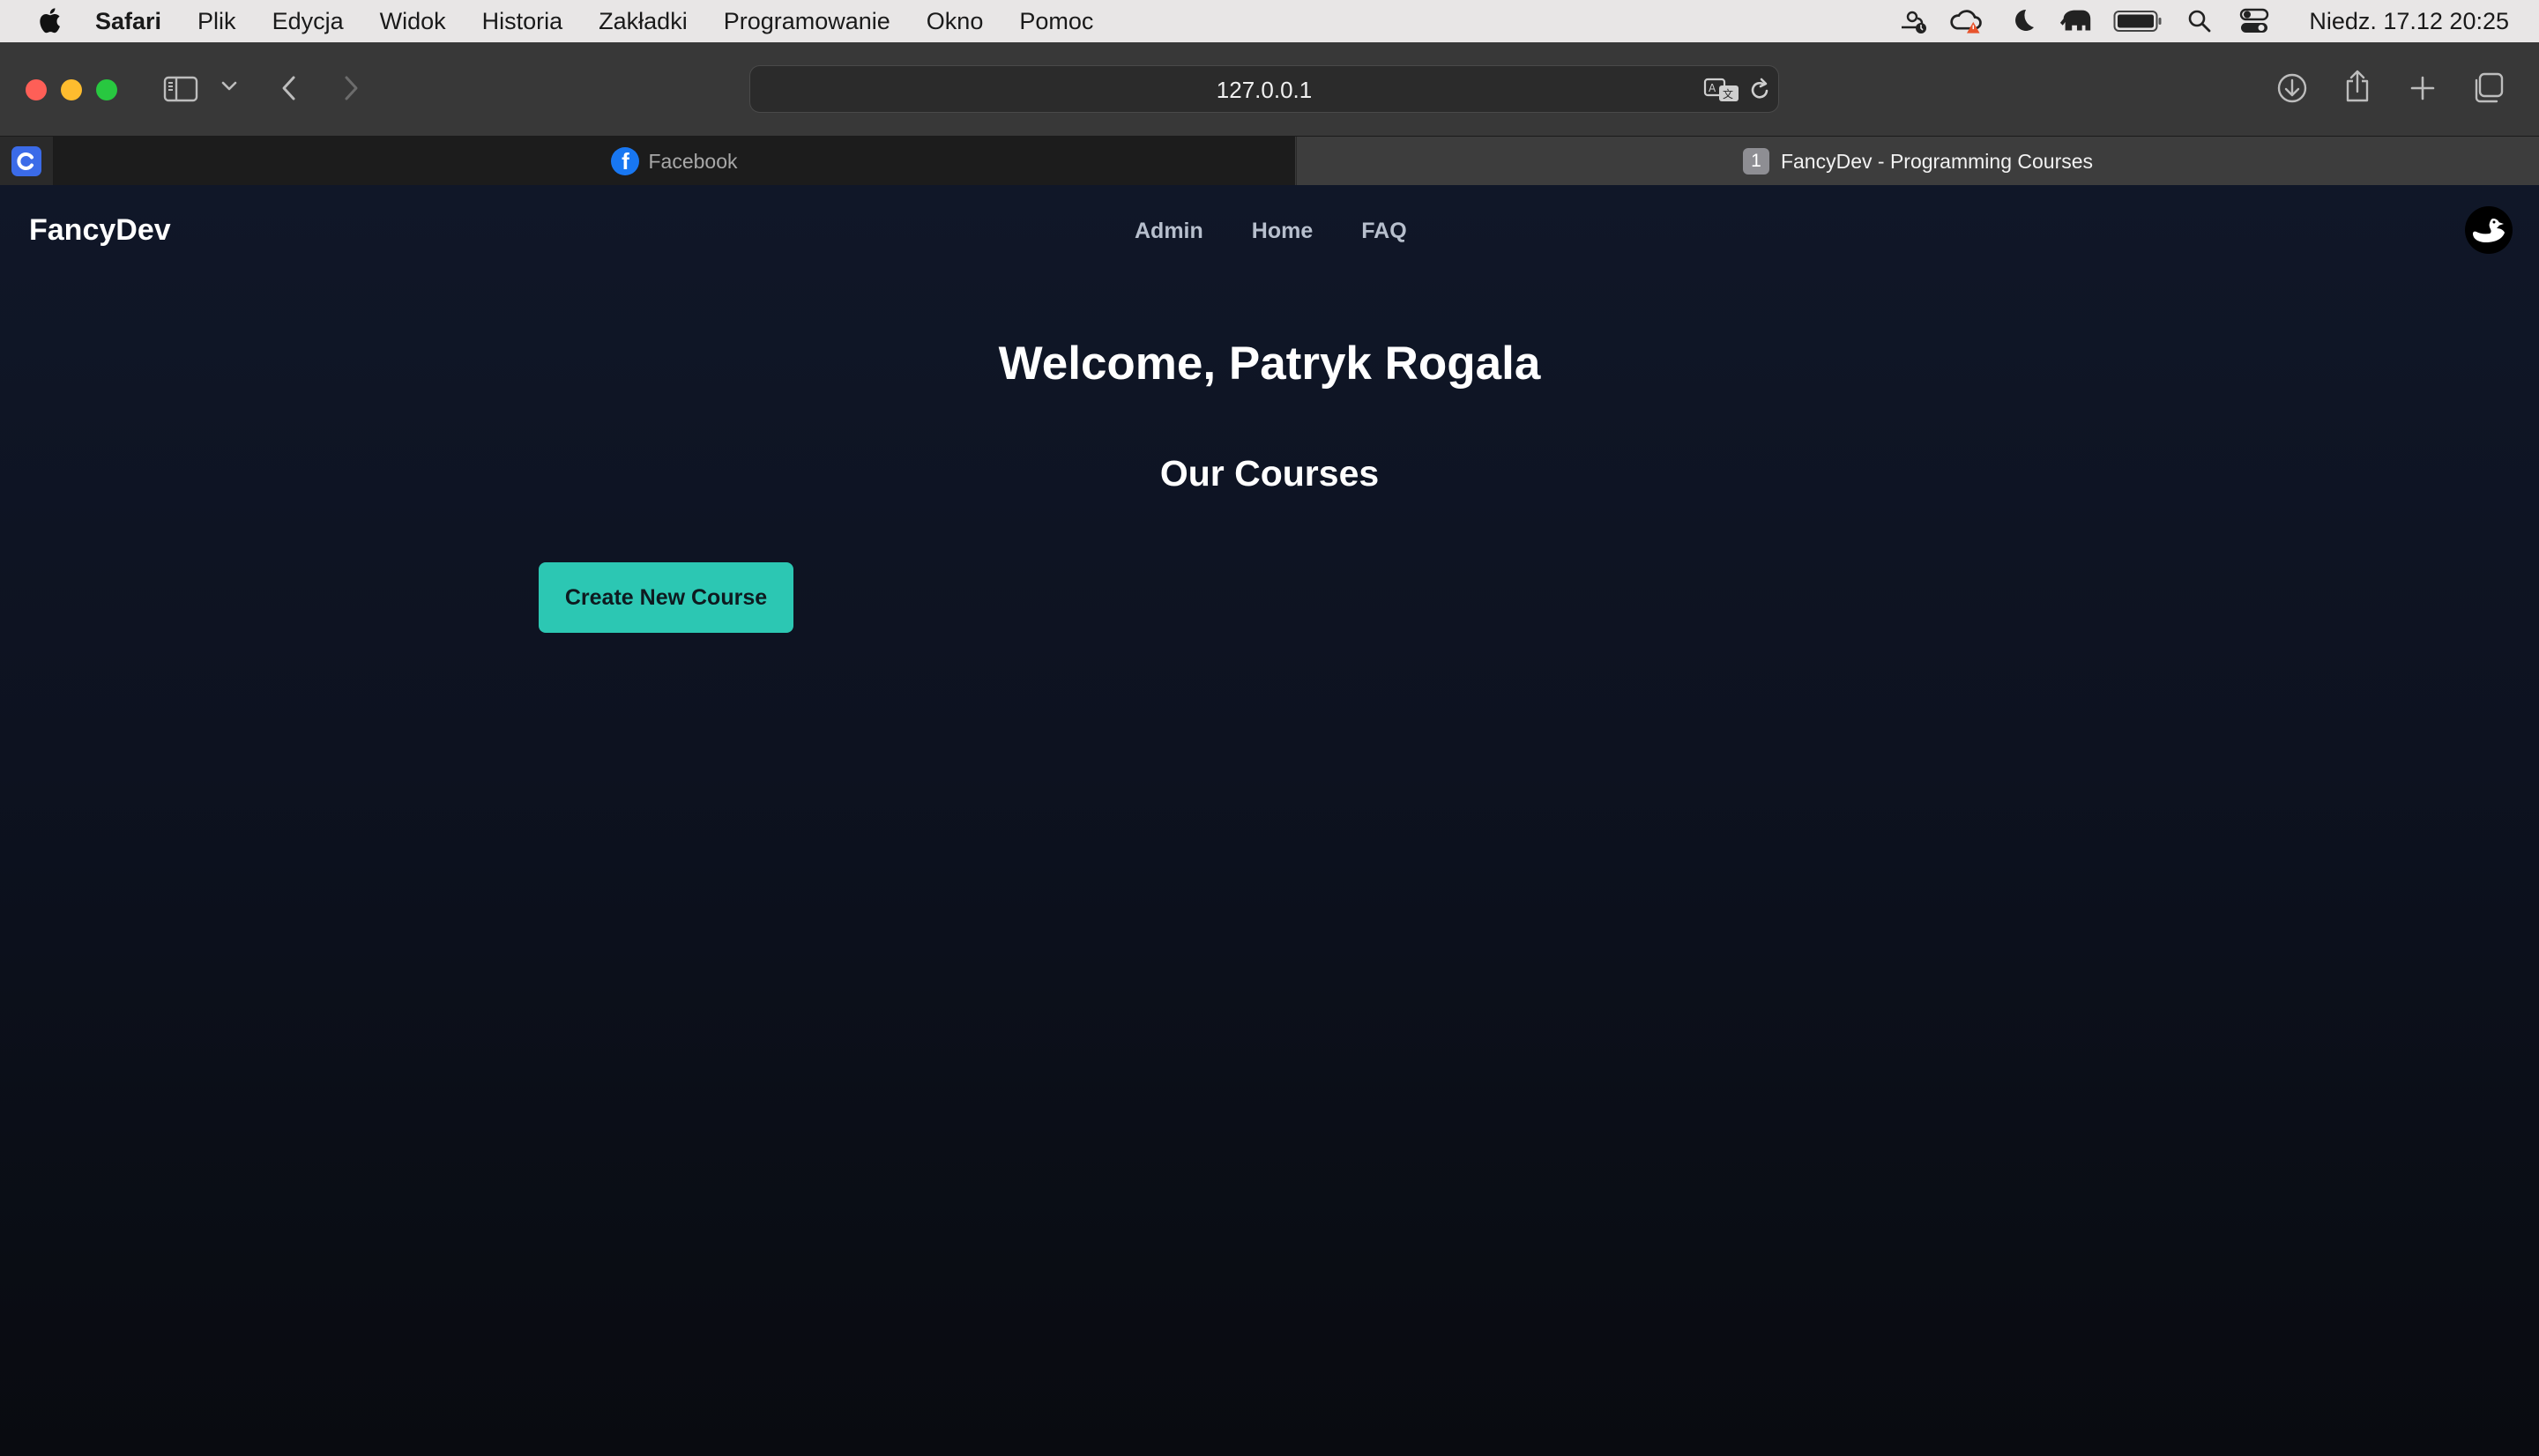  I want to click on back-icon, so click(289, 88).